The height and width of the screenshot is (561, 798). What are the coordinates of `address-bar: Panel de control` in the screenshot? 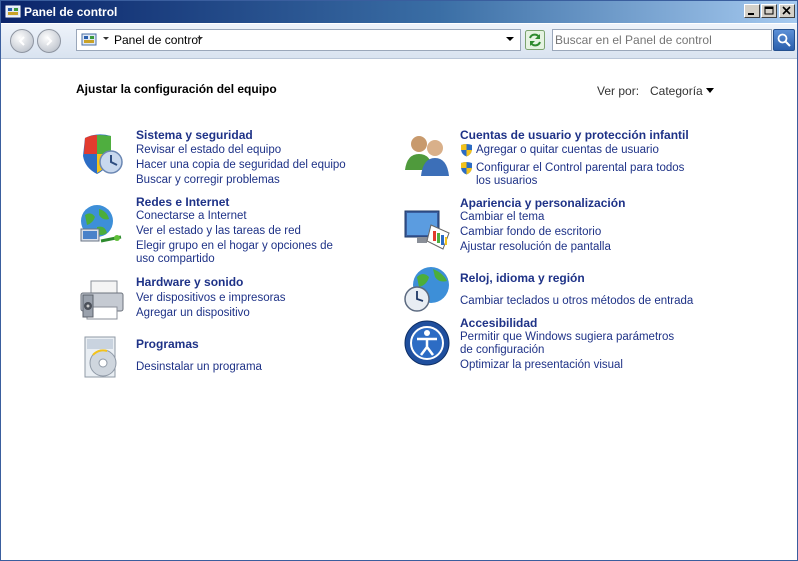 It's located at (298, 40).